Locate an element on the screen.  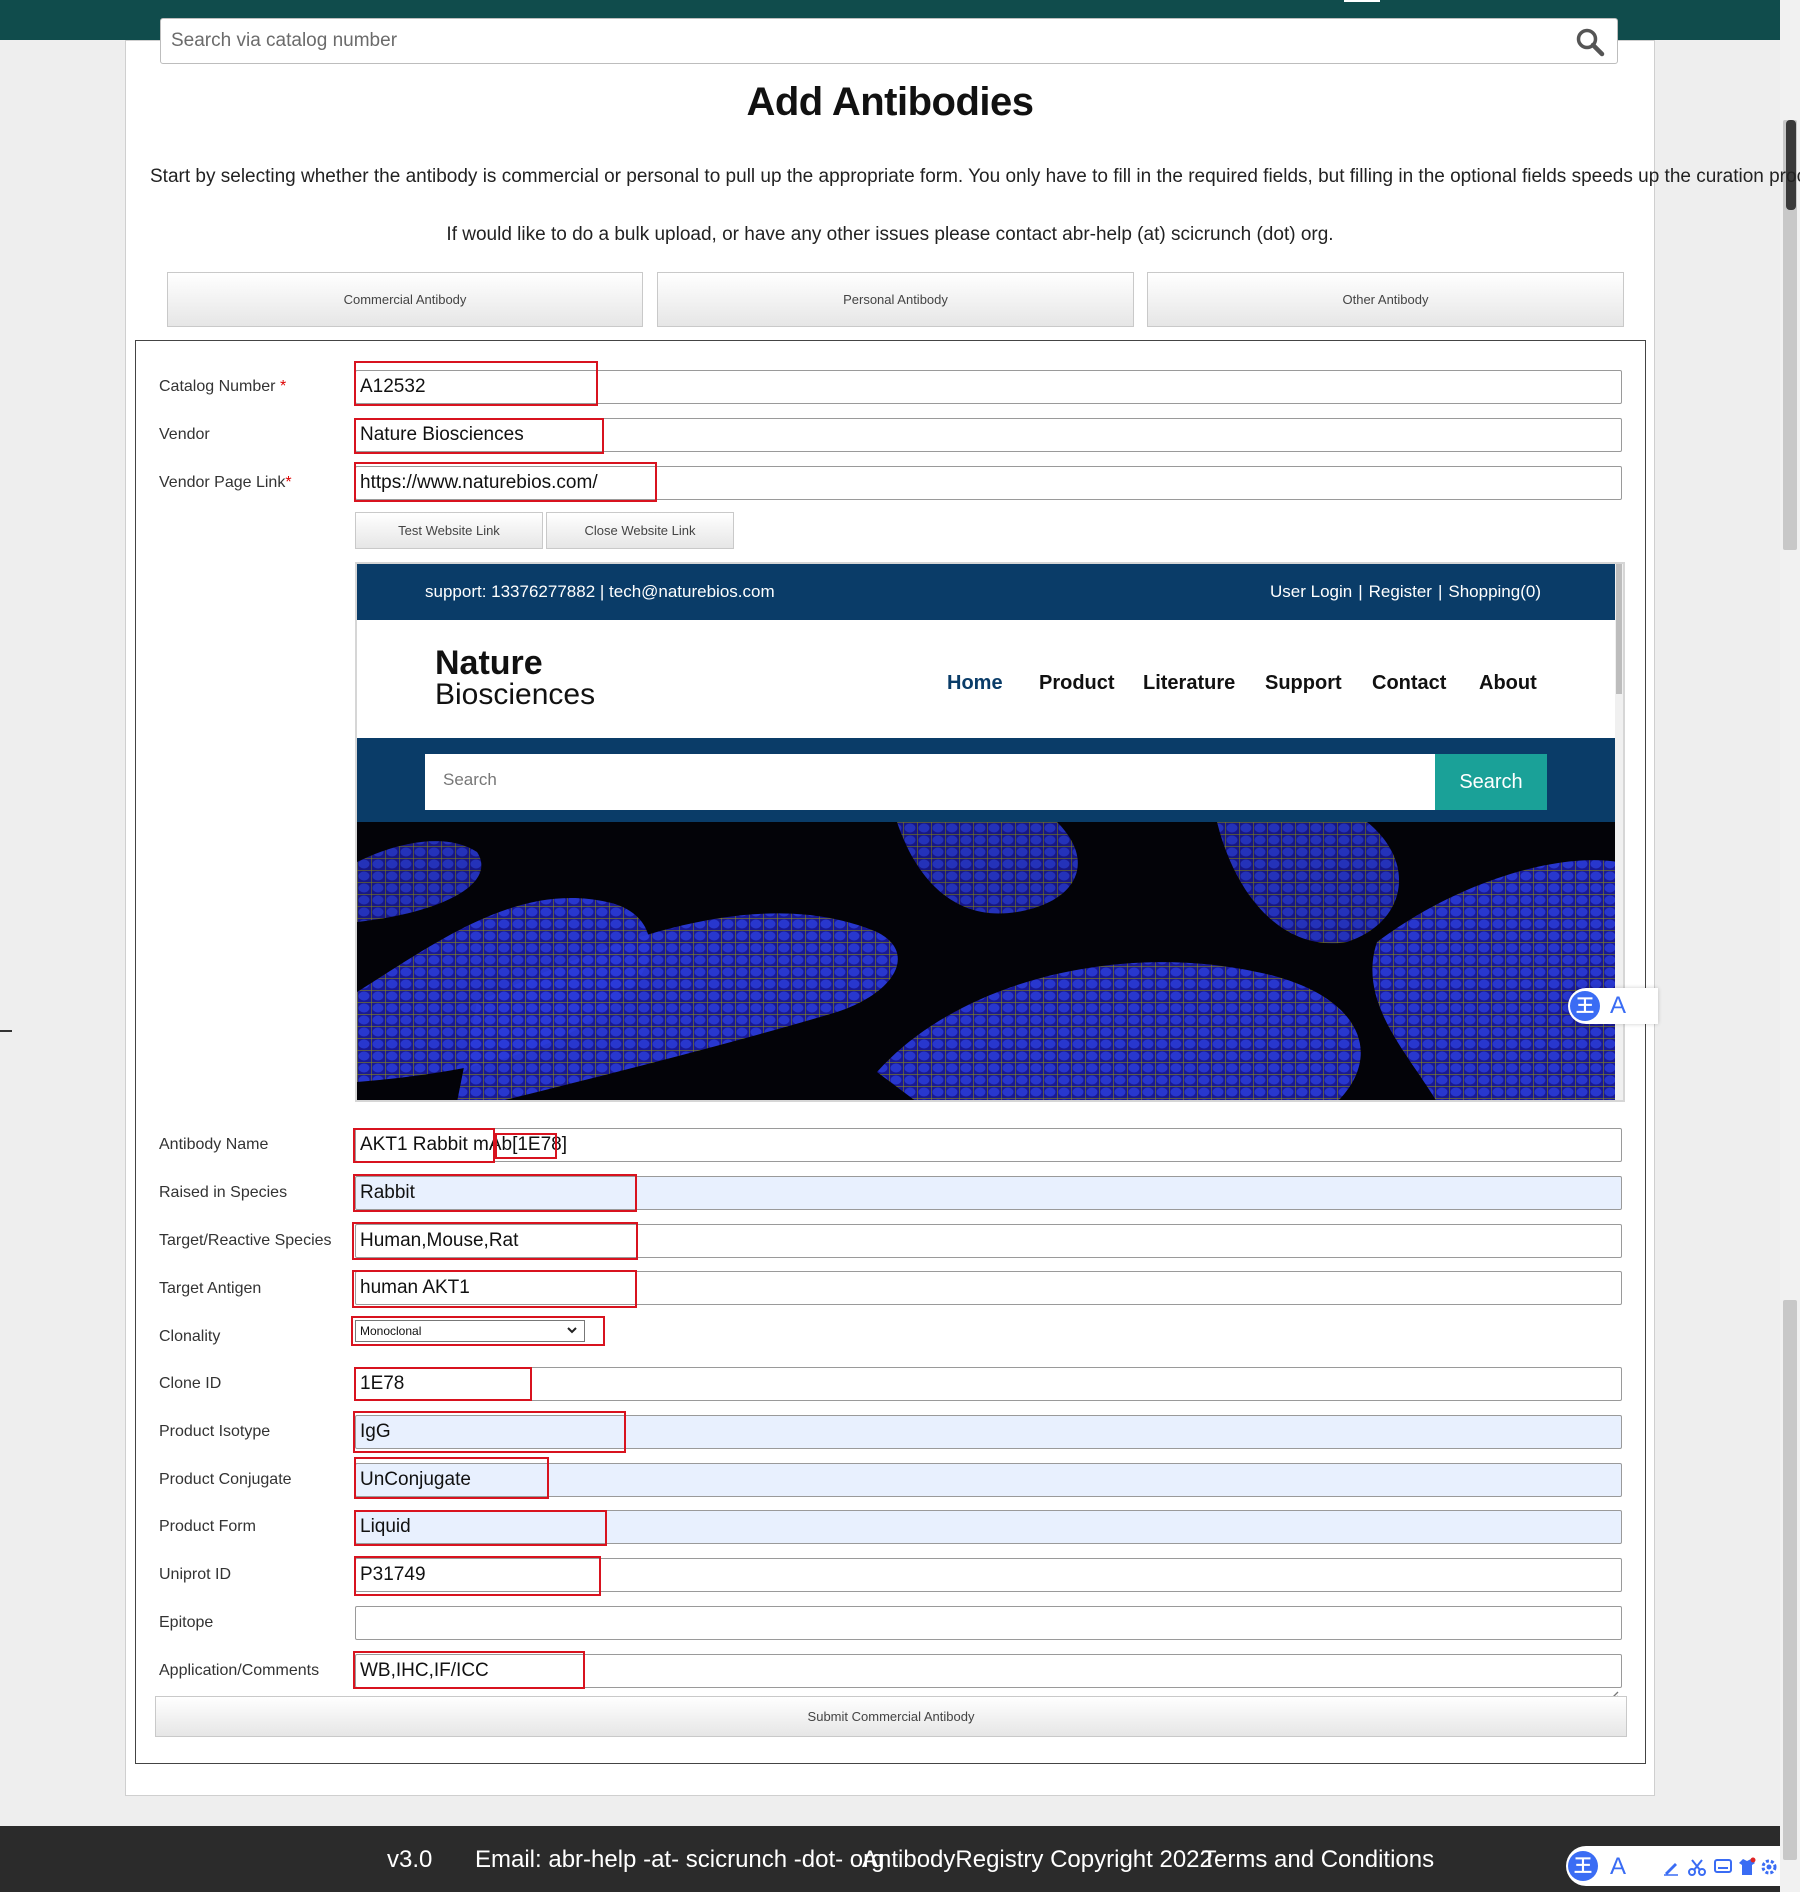
scrollbar-thumb-lower is located at coordinates (1790, 1580).